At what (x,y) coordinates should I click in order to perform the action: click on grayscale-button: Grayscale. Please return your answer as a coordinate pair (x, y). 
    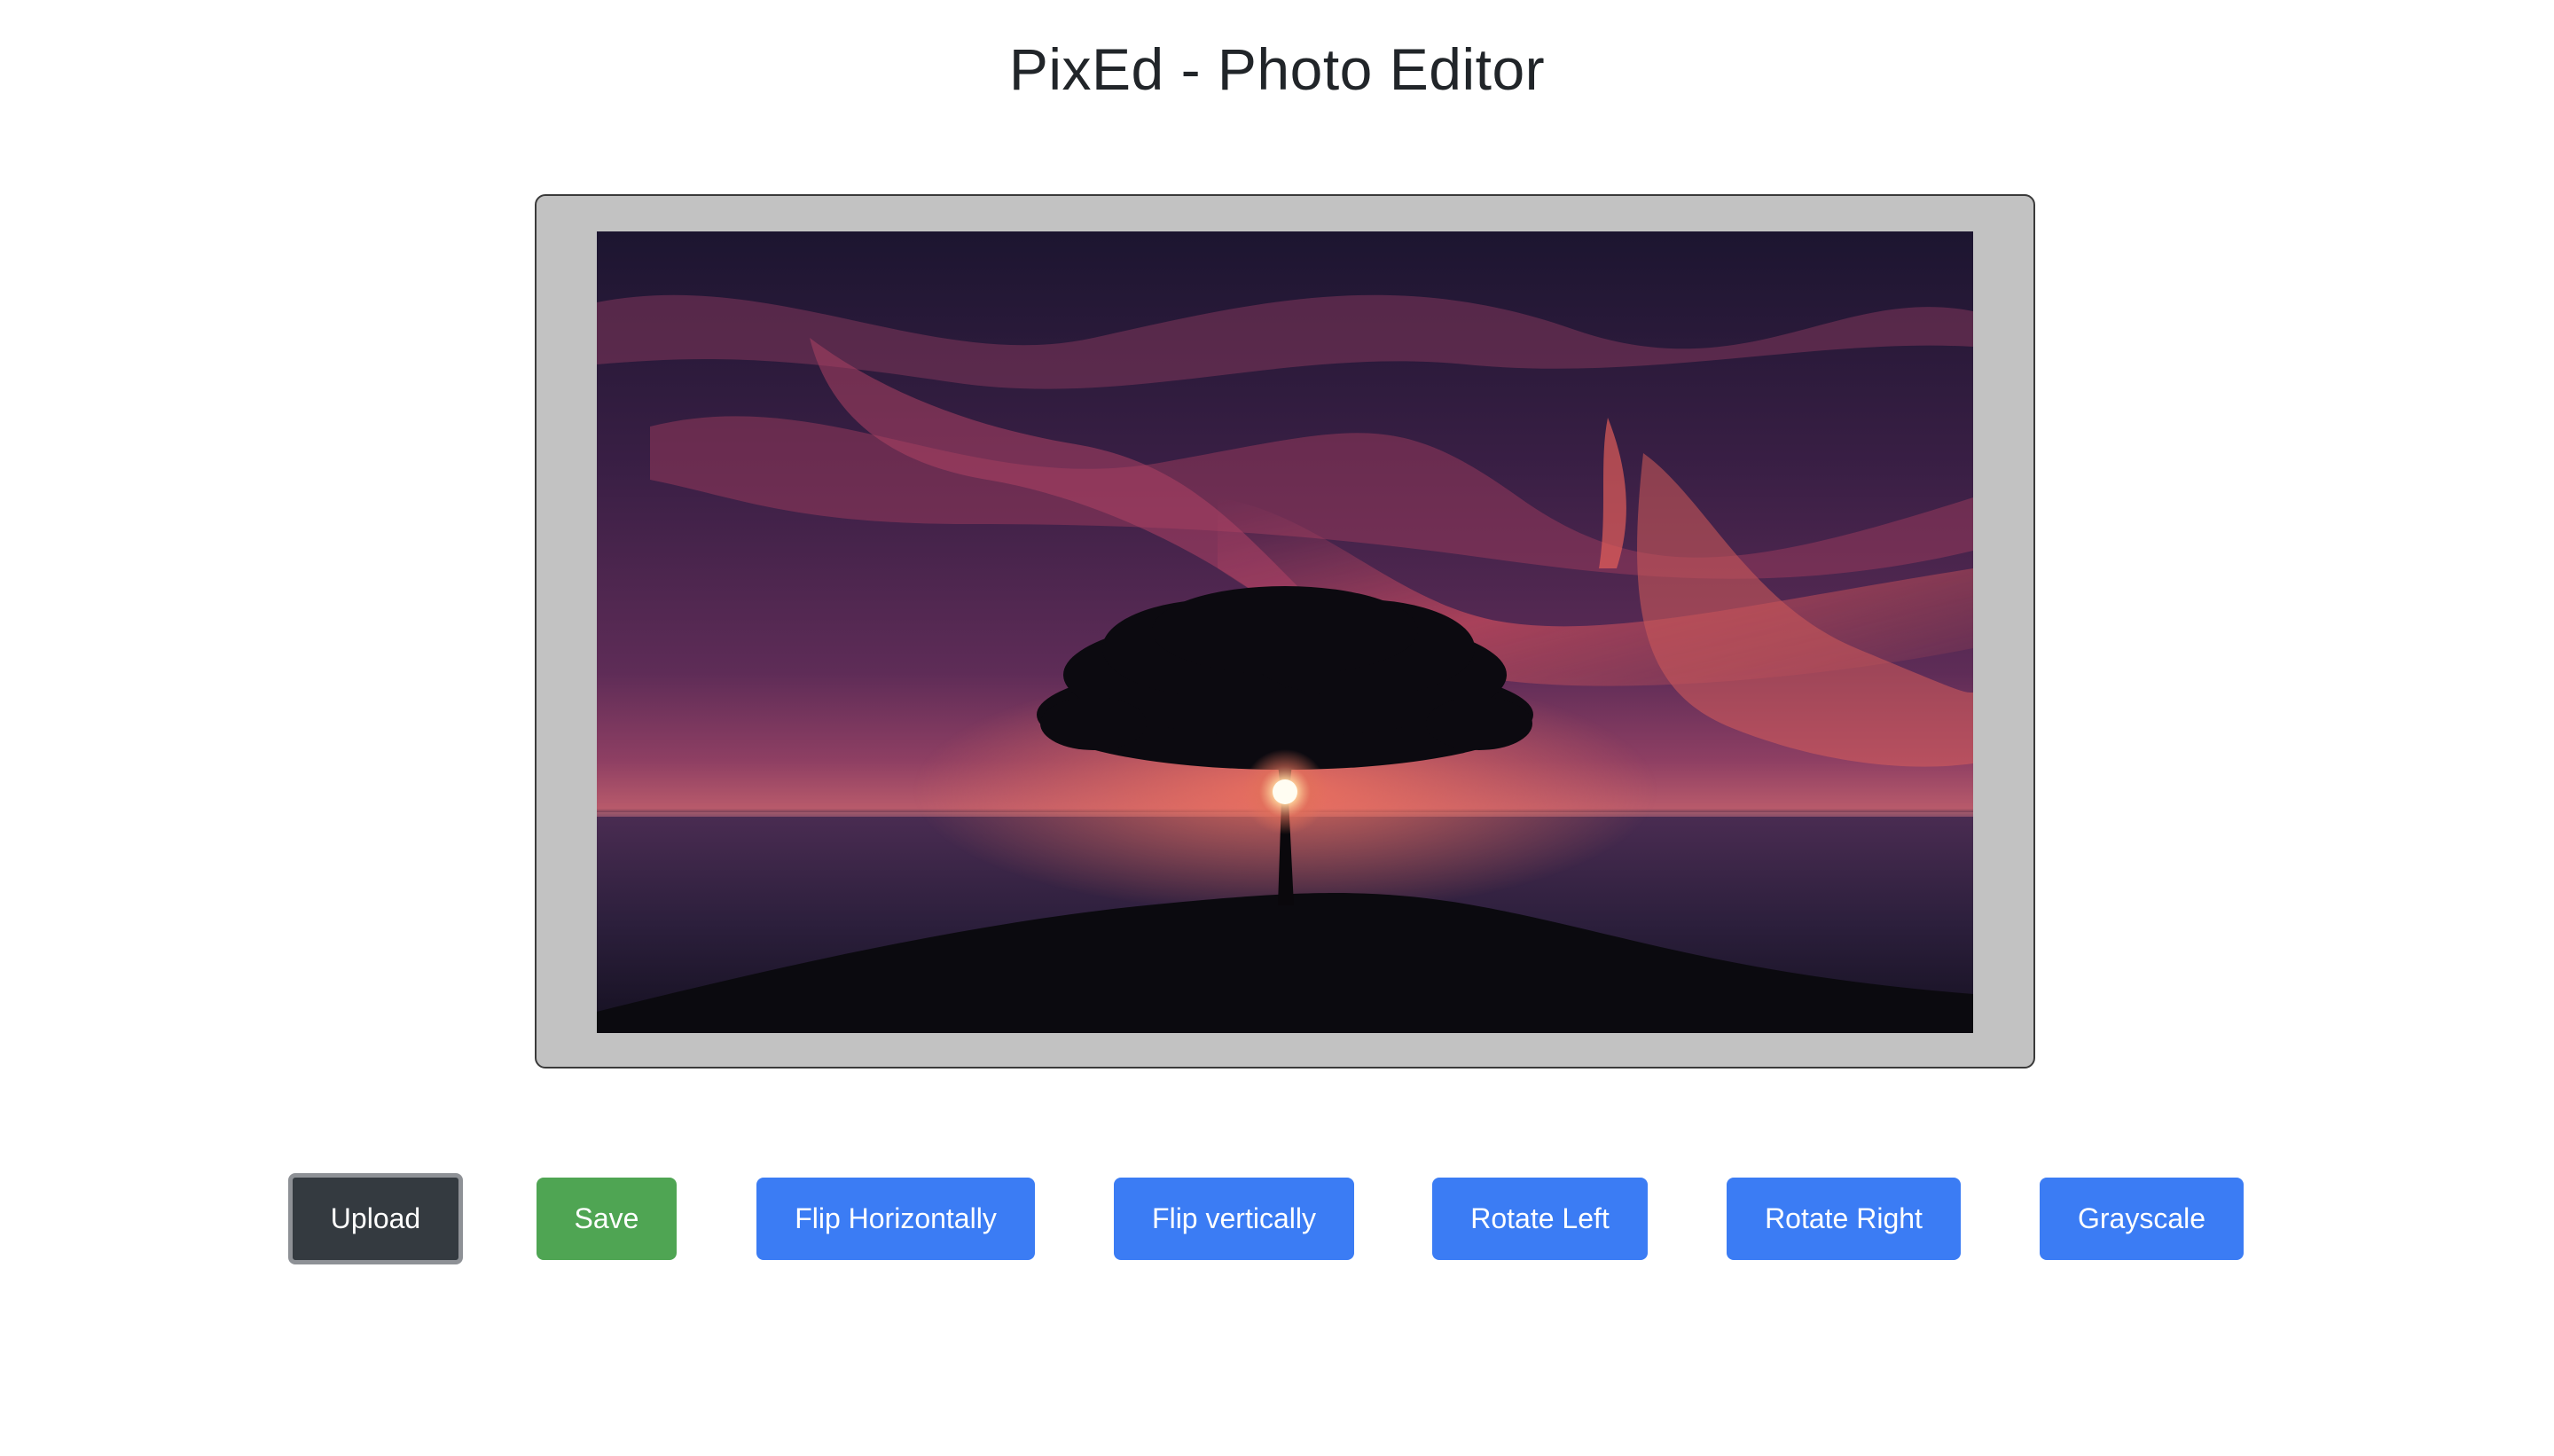
    Looking at the image, I should click on (2142, 1219).